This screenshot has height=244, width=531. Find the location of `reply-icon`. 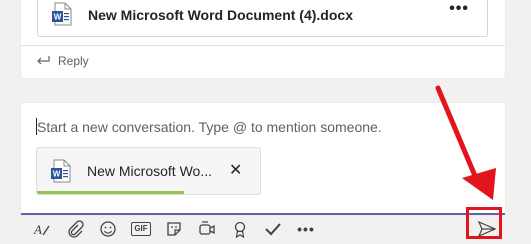

reply-icon is located at coordinates (43, 60).